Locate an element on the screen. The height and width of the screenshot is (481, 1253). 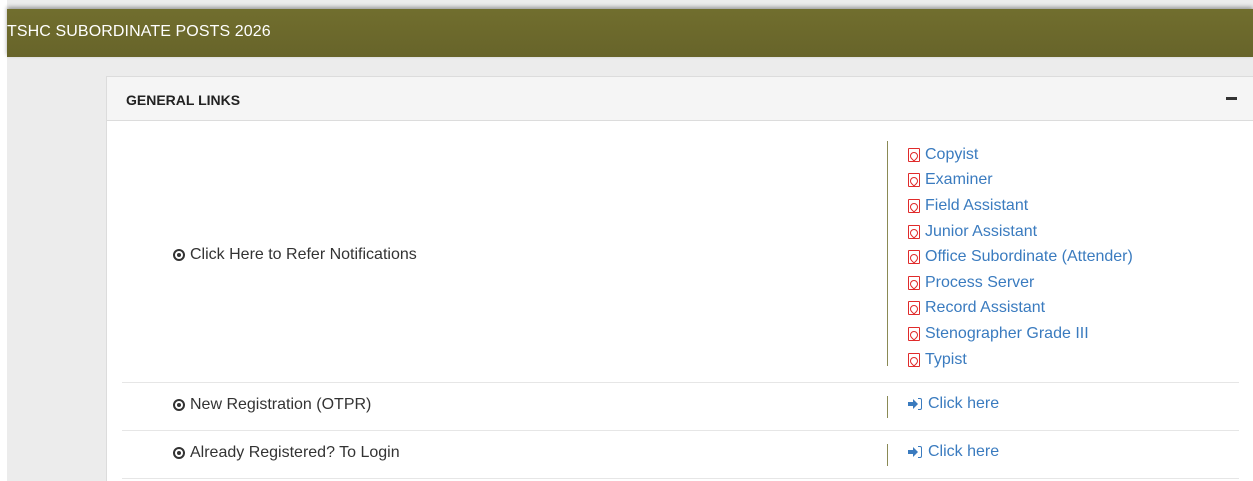
notification-link-text: Typist is located at coordinates (946, 359).